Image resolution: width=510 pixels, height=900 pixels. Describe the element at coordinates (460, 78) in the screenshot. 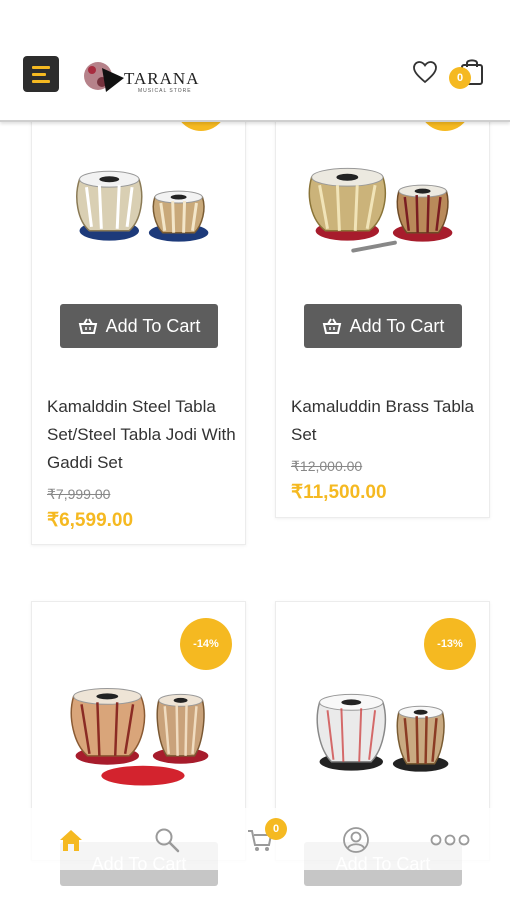

I see `bag-count-badge: 0` at that location.